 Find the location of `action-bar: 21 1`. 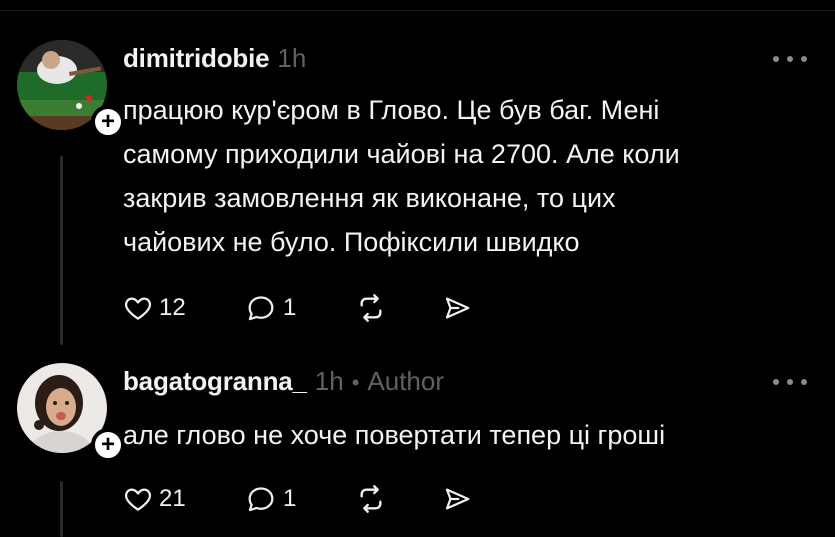

action-bar: 21 1 is located at coordinates (298, 499).